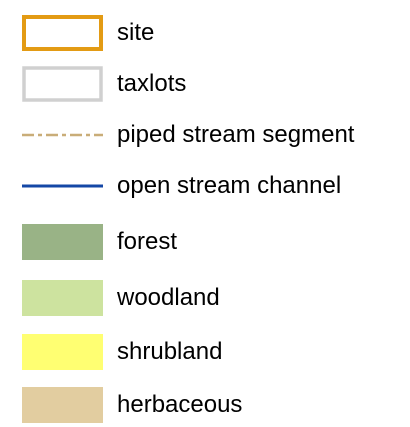  I want to click on legend-label-taxlots: taxlots, so click(152, 83).